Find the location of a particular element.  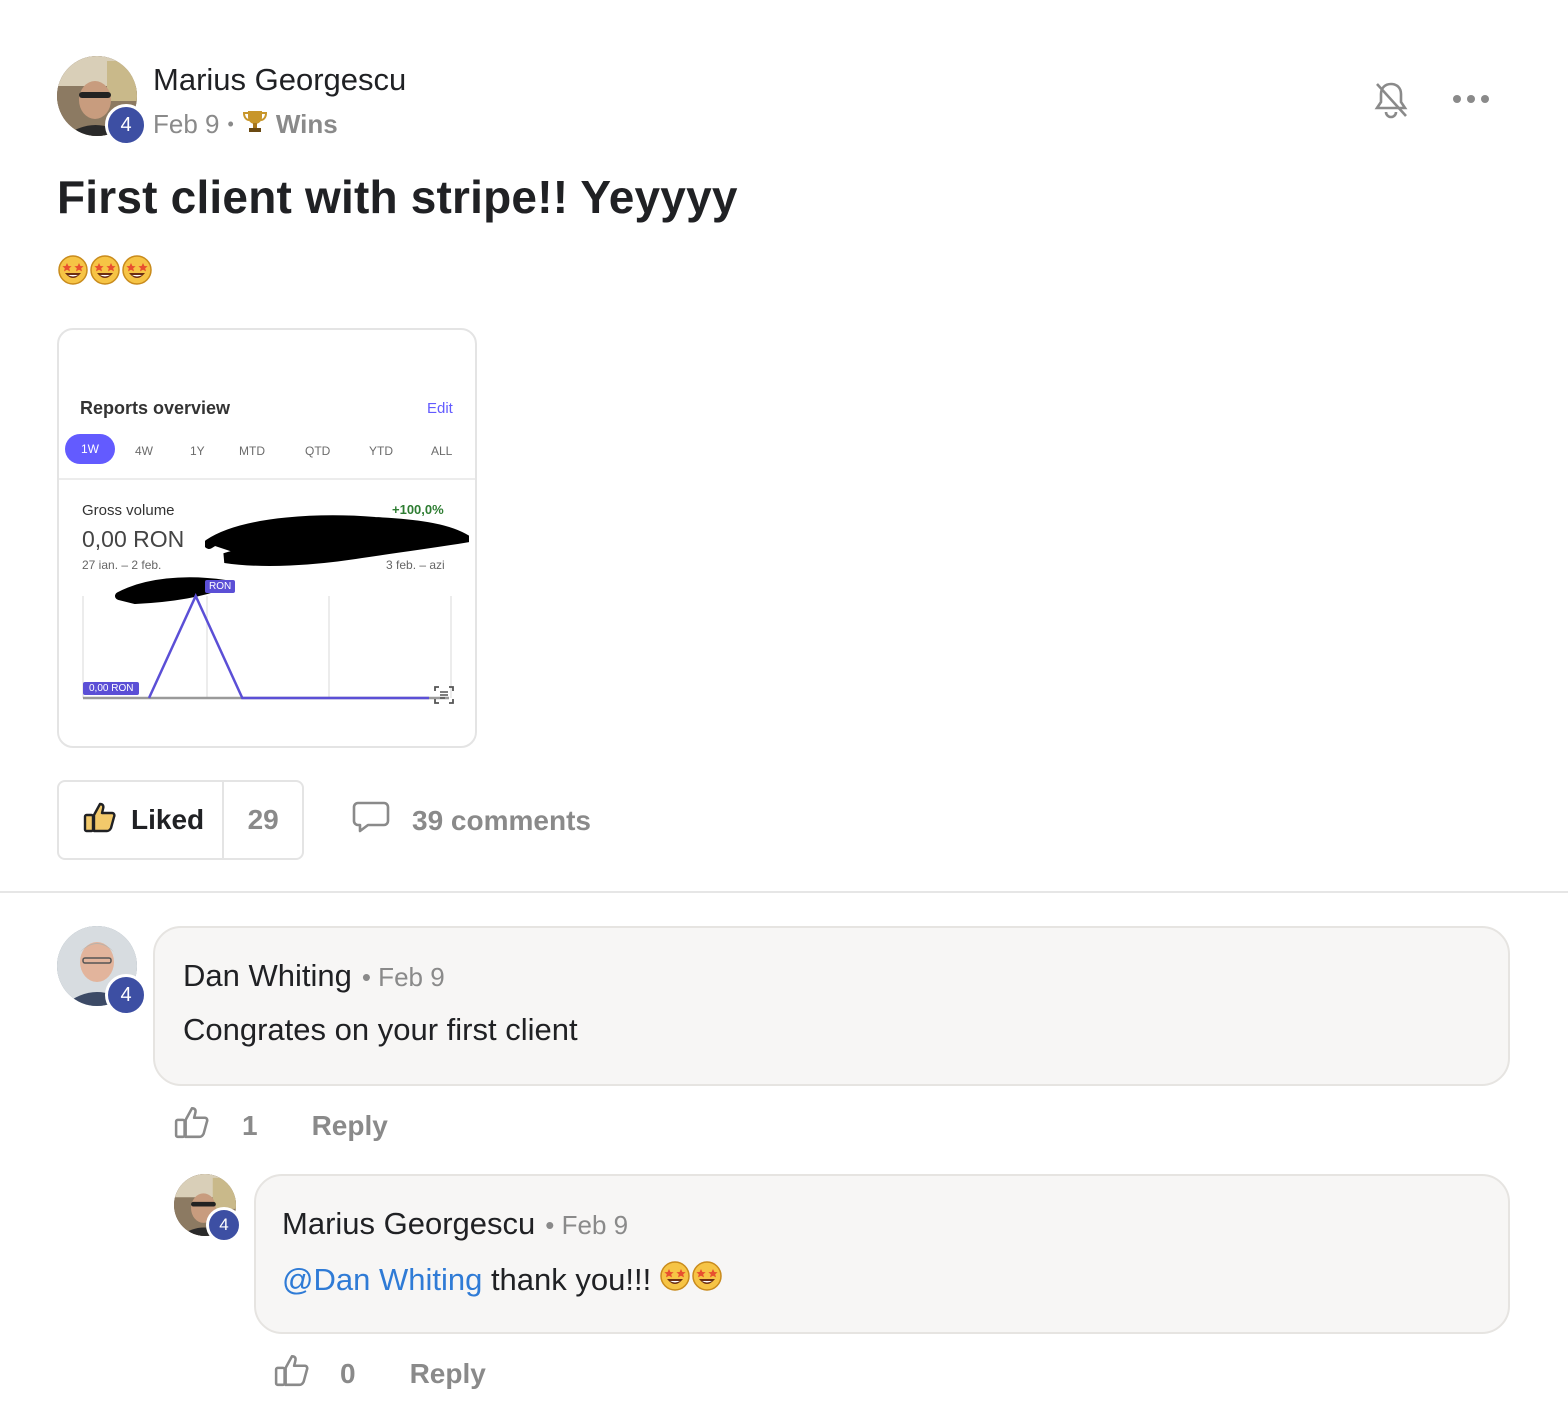

reports-heading: Reports overview is located at coordinates (155, 408).